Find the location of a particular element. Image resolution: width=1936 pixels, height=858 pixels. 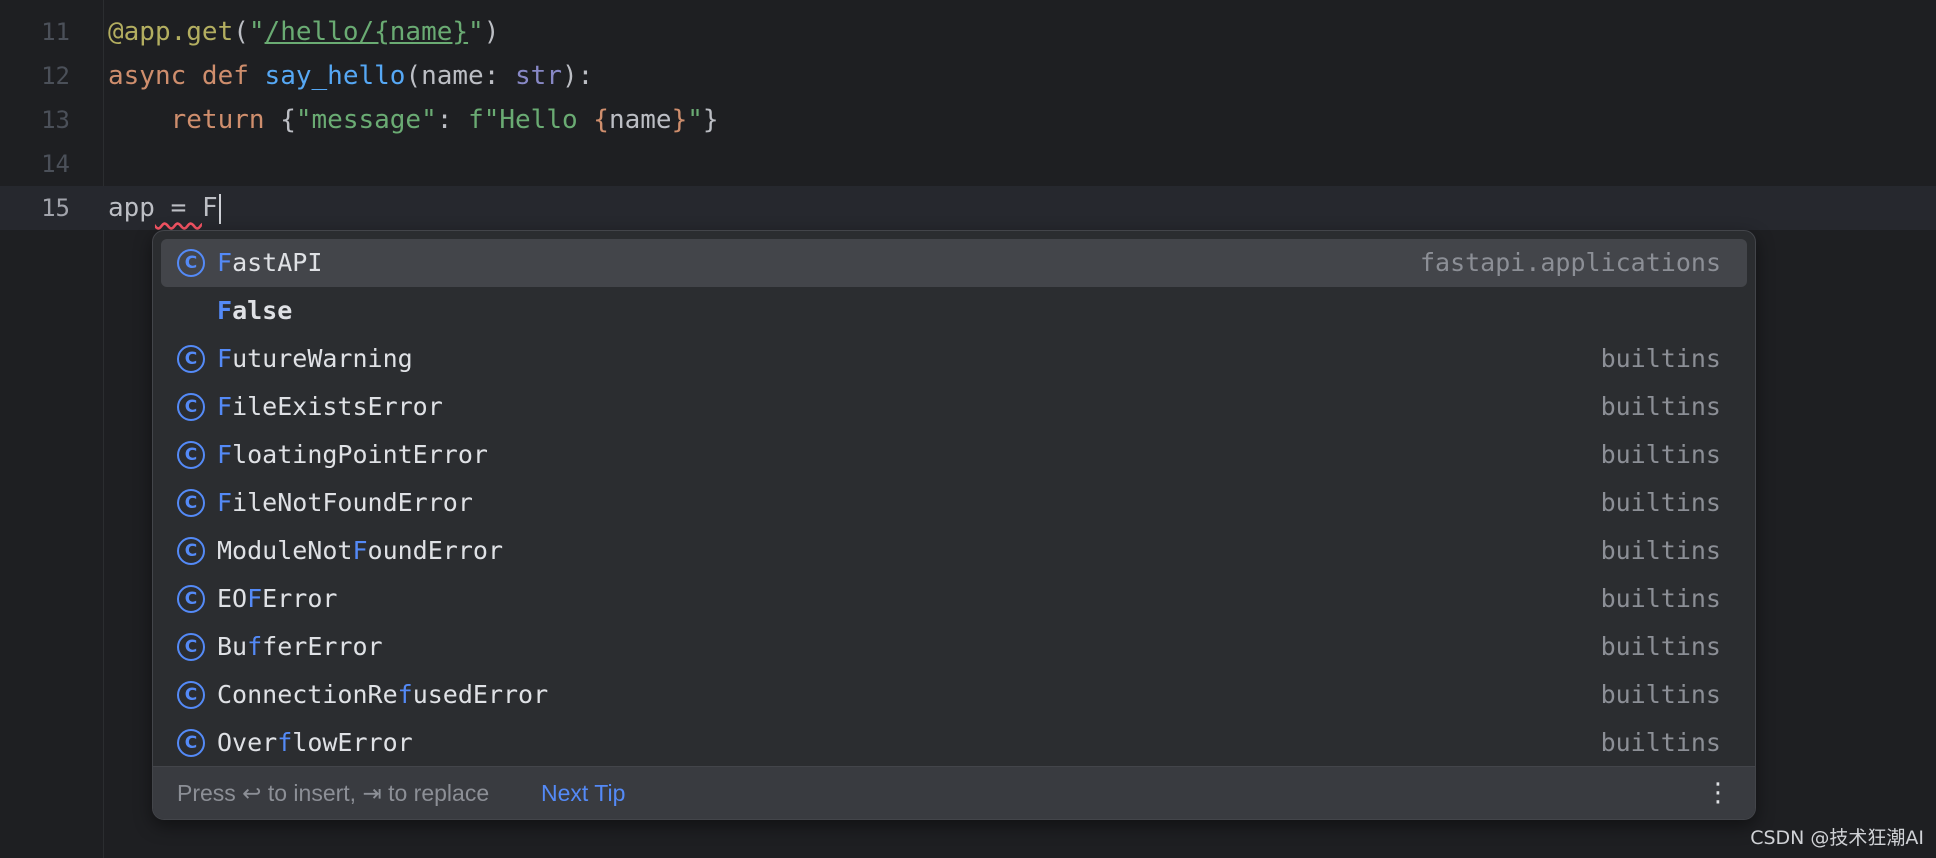

completion-item-name: EOFError is located at coordinates (277, 598).